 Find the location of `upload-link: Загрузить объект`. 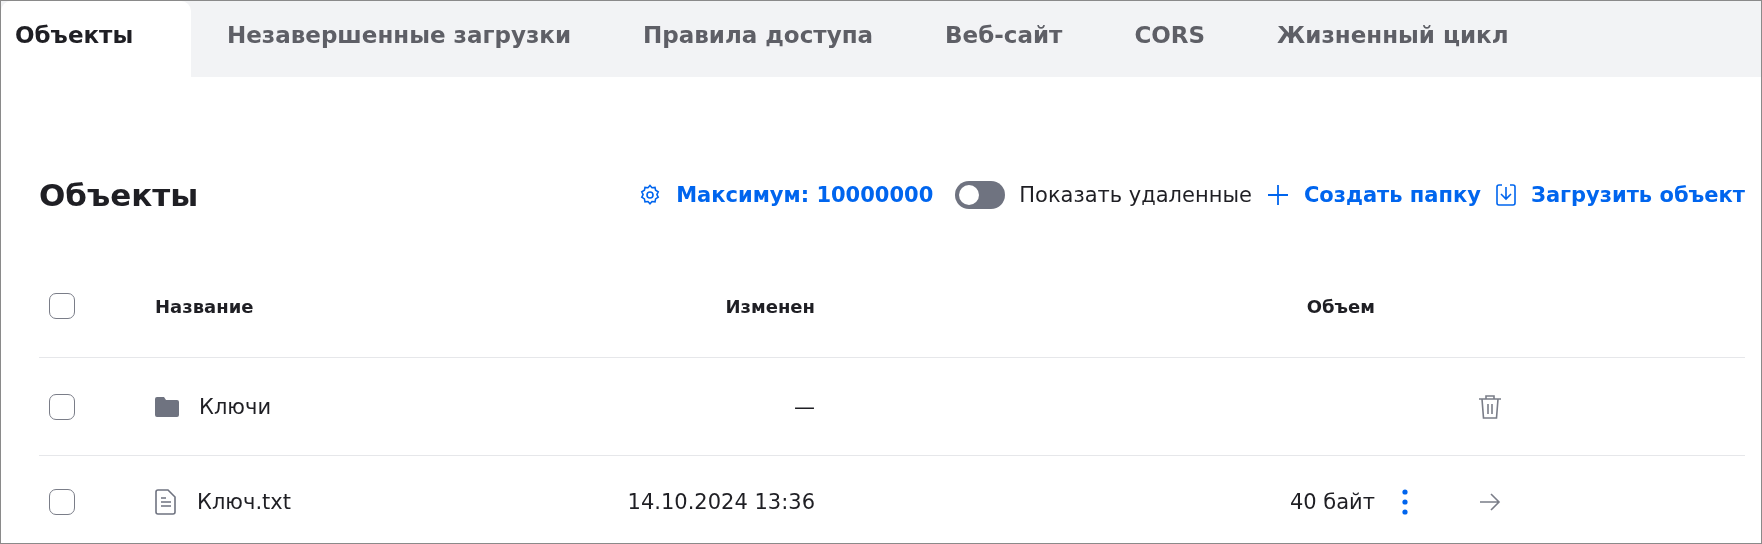

upload-link: Загрузить объект is located at coordinates (1638, 195).